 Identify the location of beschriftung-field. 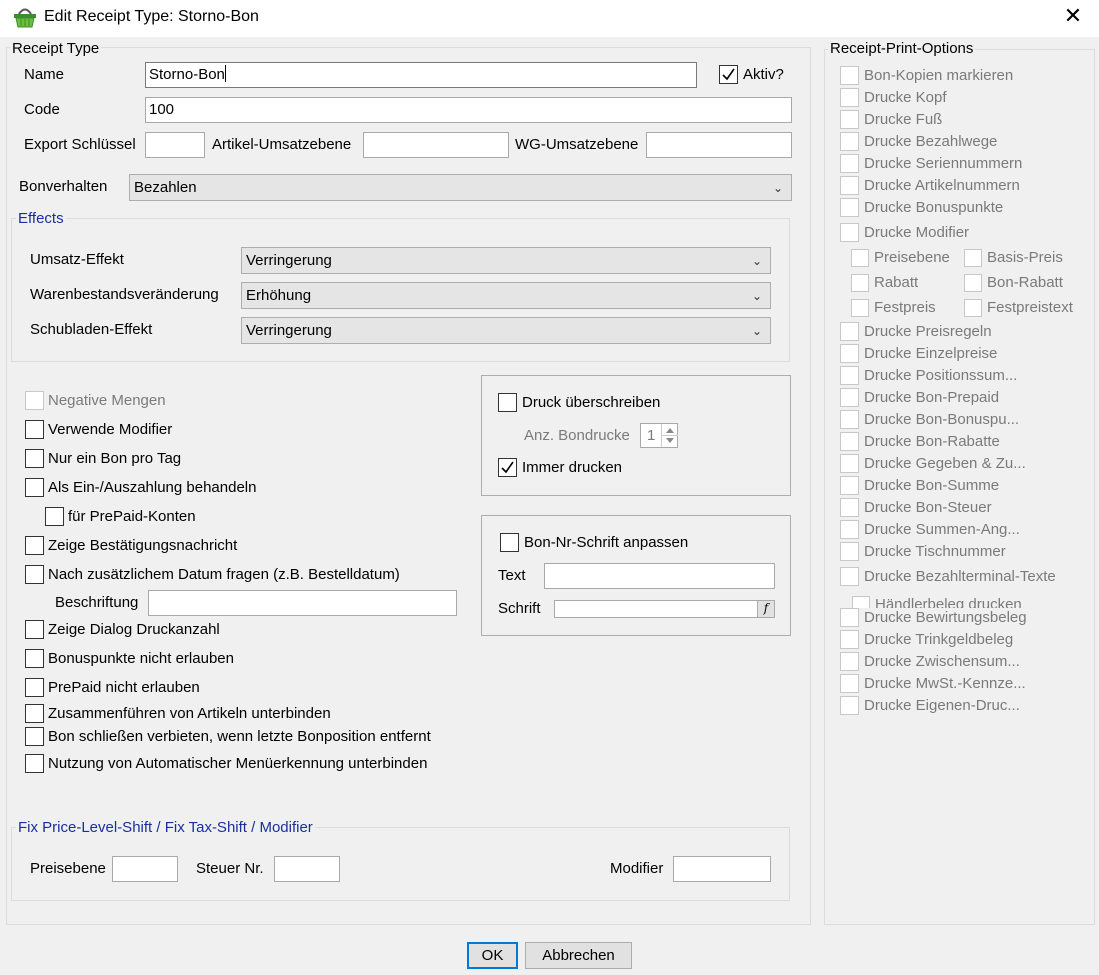
(302, 603).